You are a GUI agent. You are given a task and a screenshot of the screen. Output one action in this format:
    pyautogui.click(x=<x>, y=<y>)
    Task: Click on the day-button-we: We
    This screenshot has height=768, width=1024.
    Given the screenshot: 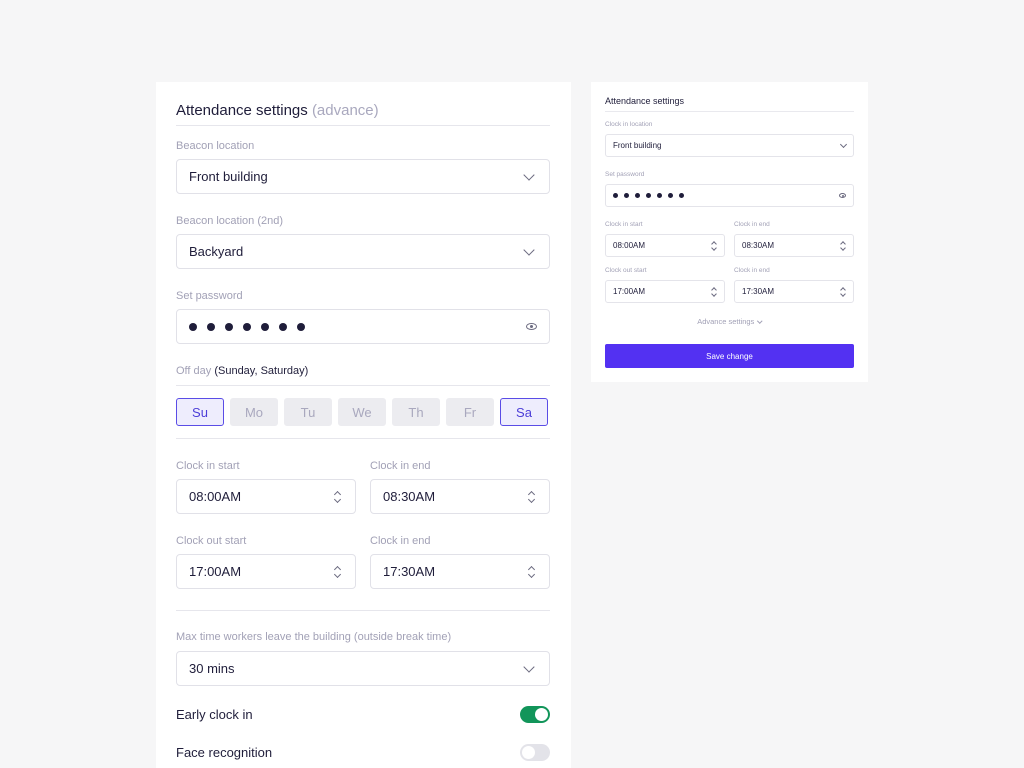 What is the action you would take?
    pyautogui.click(x=362, y=412)
    